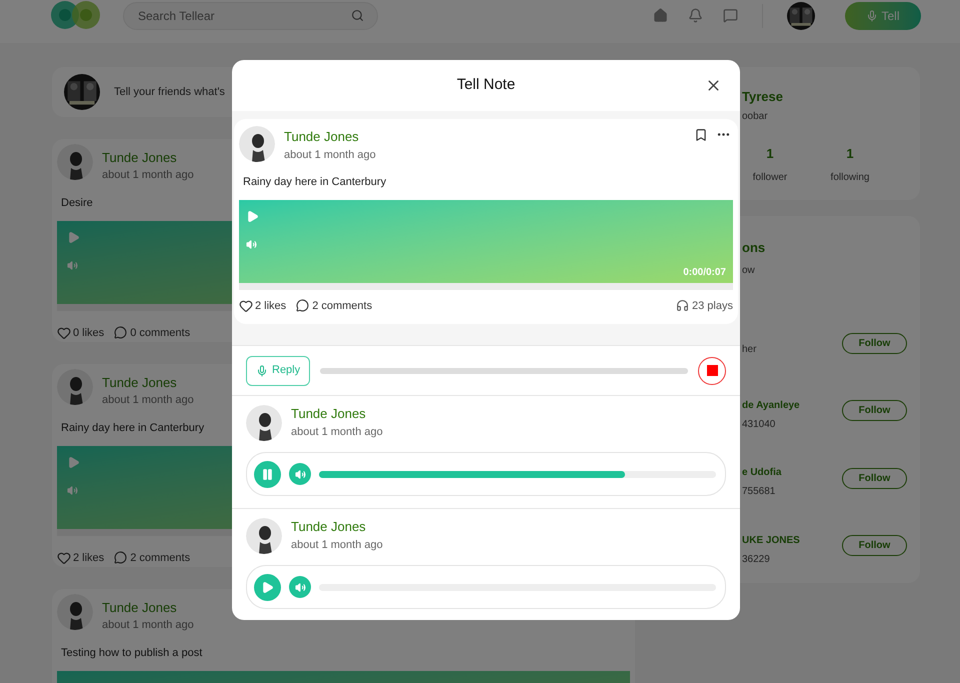 The height and width of the screenshot is (683, 960). What do you see at coordinates (486, 85) in the screenshot?
I see `modal-title: Tell Note` at bounding box center [486, 85].